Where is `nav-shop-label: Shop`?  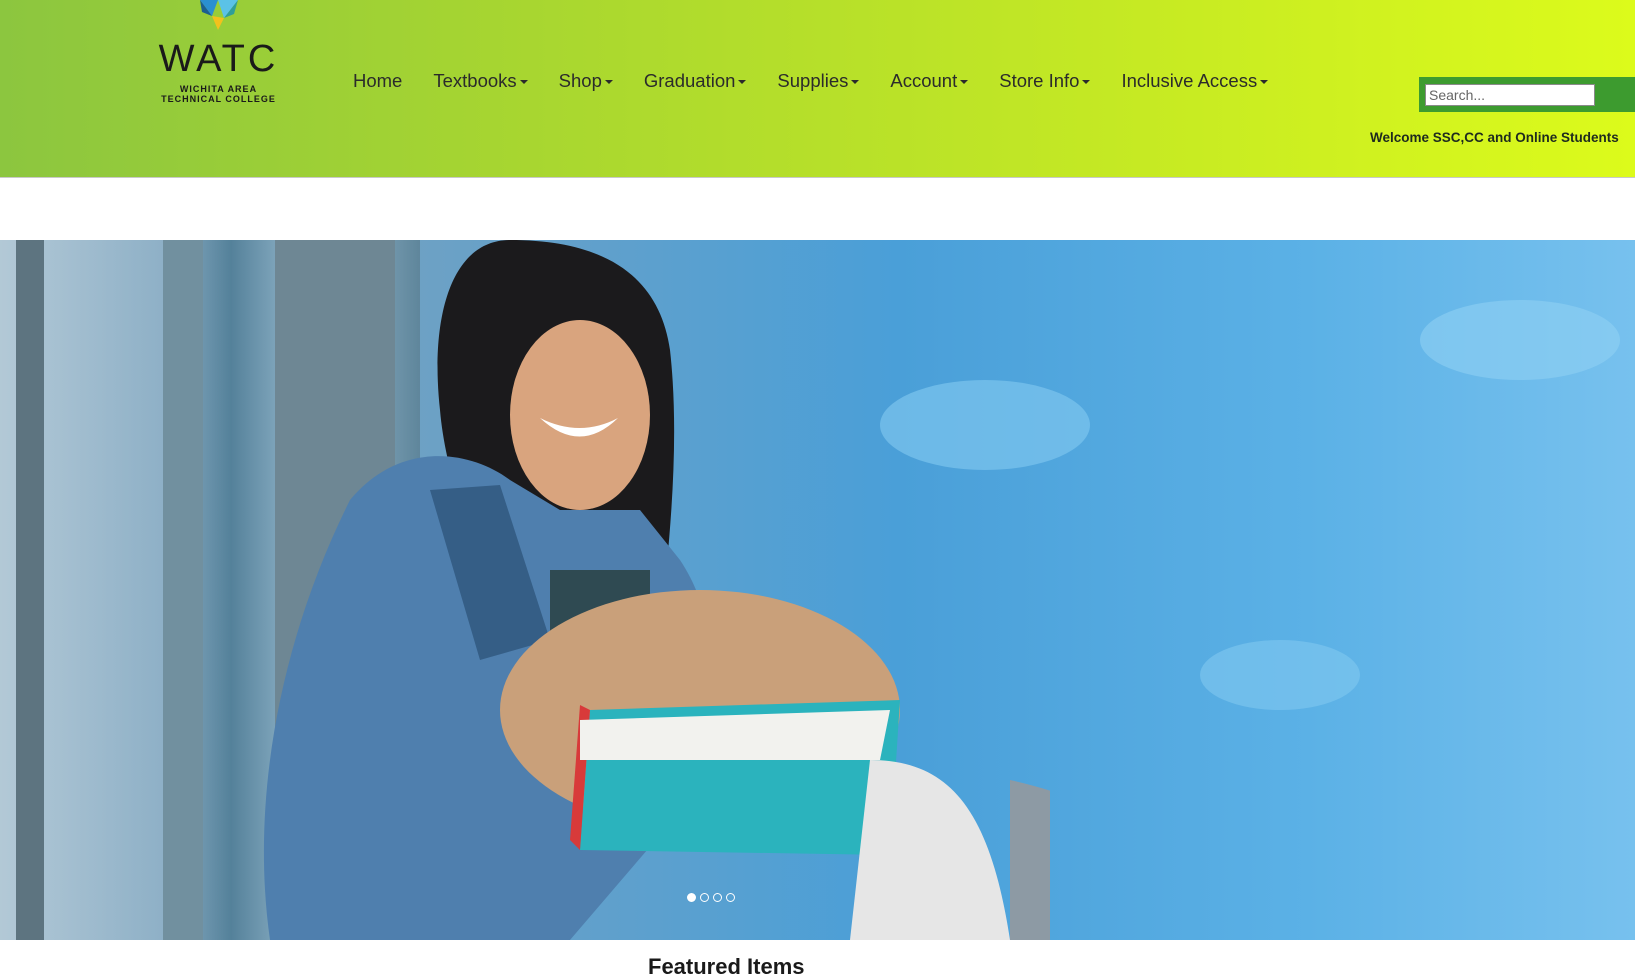
nav-shop-label: Shop is located at coordinates (580, 80).